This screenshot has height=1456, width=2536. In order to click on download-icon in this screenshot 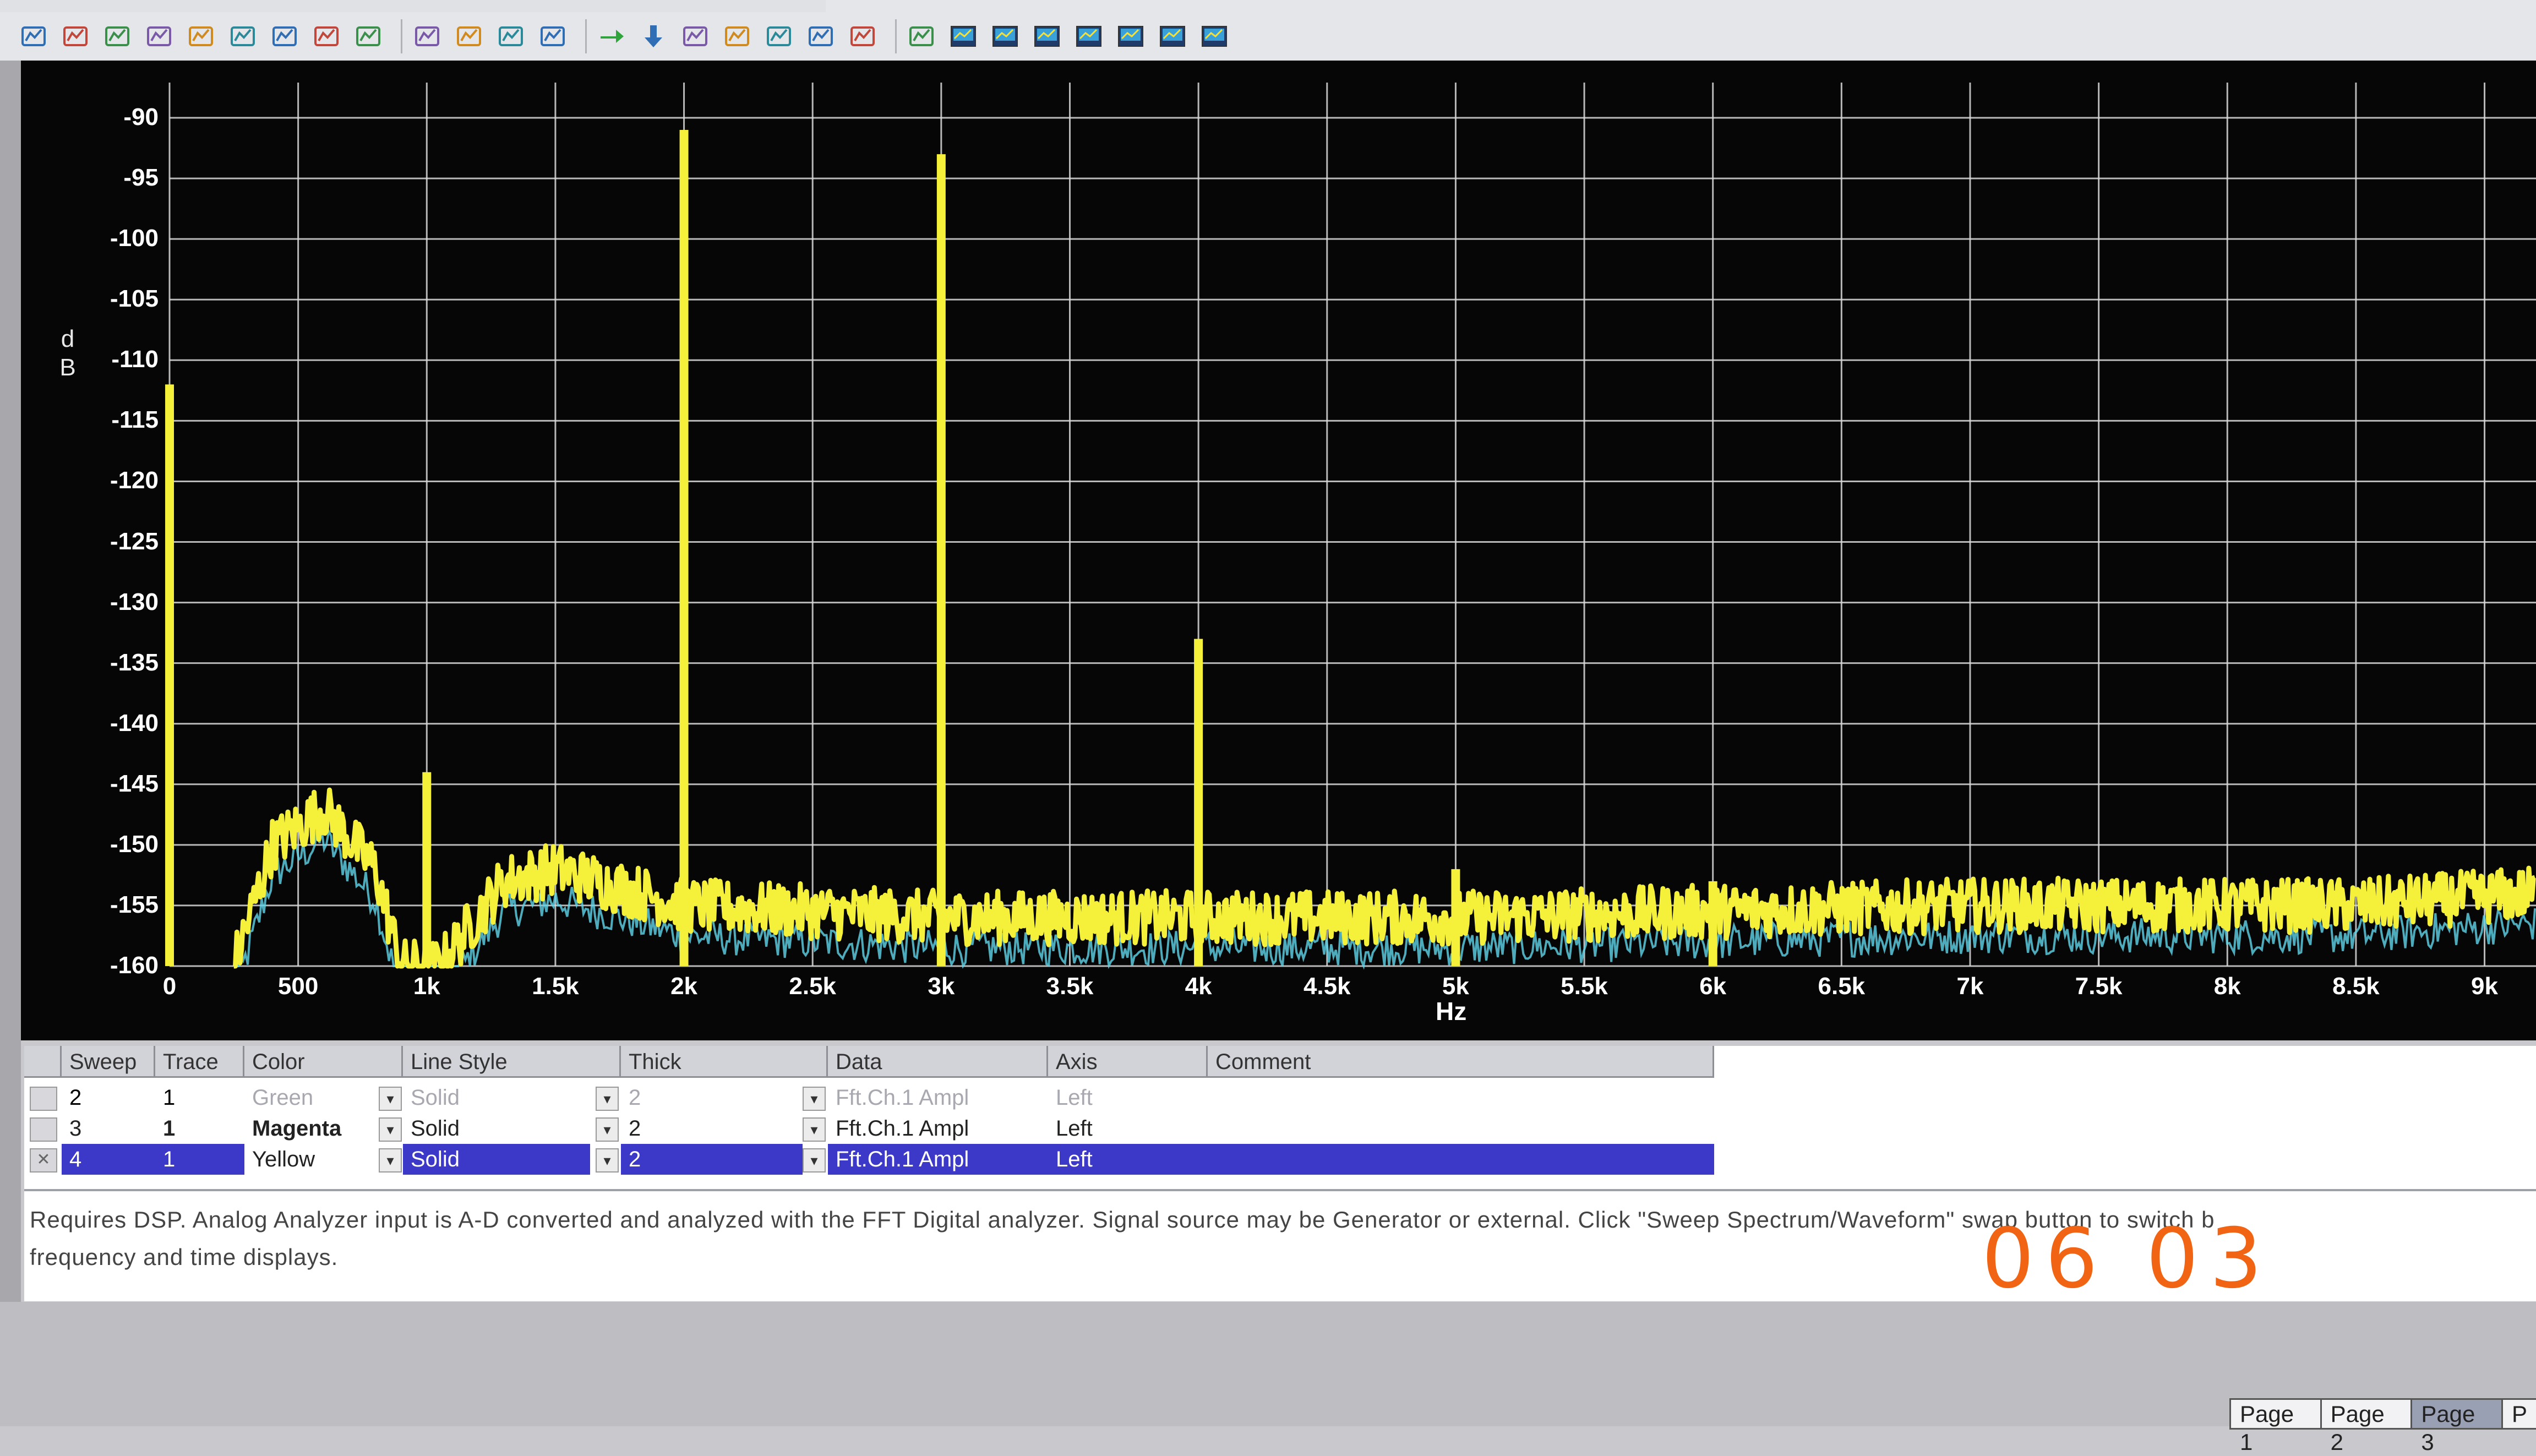, I will do `click(653, 36)`.